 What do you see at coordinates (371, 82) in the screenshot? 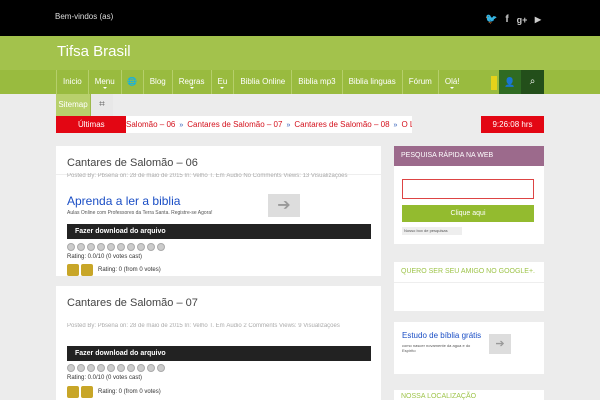
I see `nav-item: Biblia linguas` at bounding box center [371, 82].